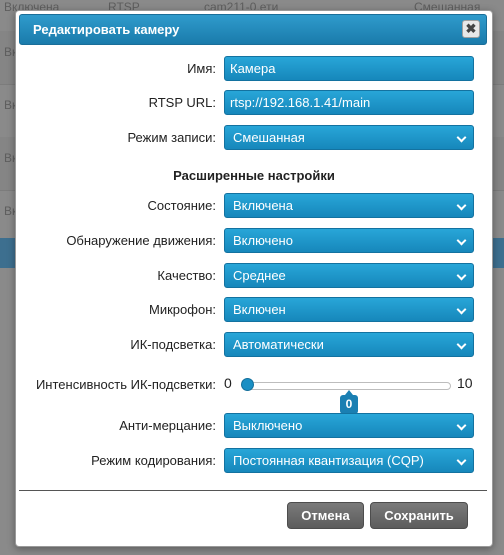  Describe the element at coordinates (106, 29) in the screenshot. I see `dialog-title: Редактировать камеру` at that location.